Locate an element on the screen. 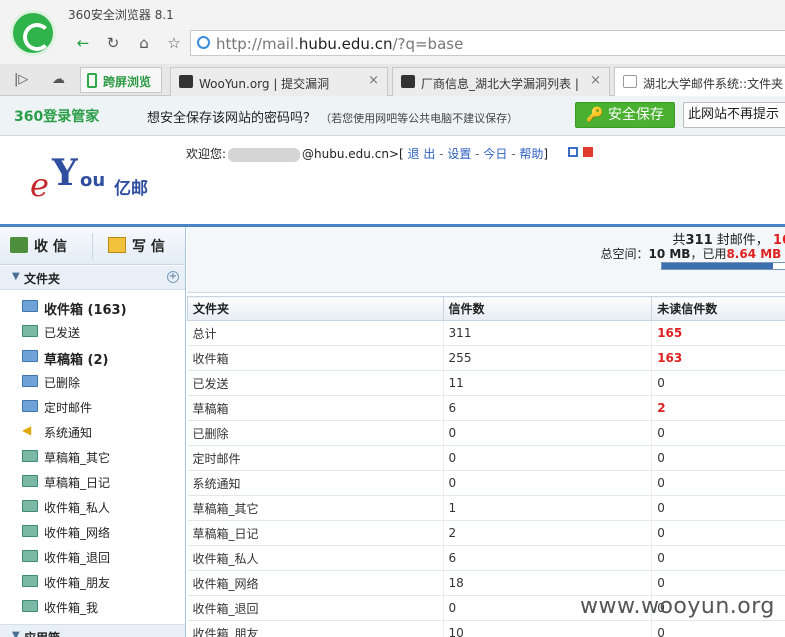  folder-sent-icon is located at coordinates (30, 331).